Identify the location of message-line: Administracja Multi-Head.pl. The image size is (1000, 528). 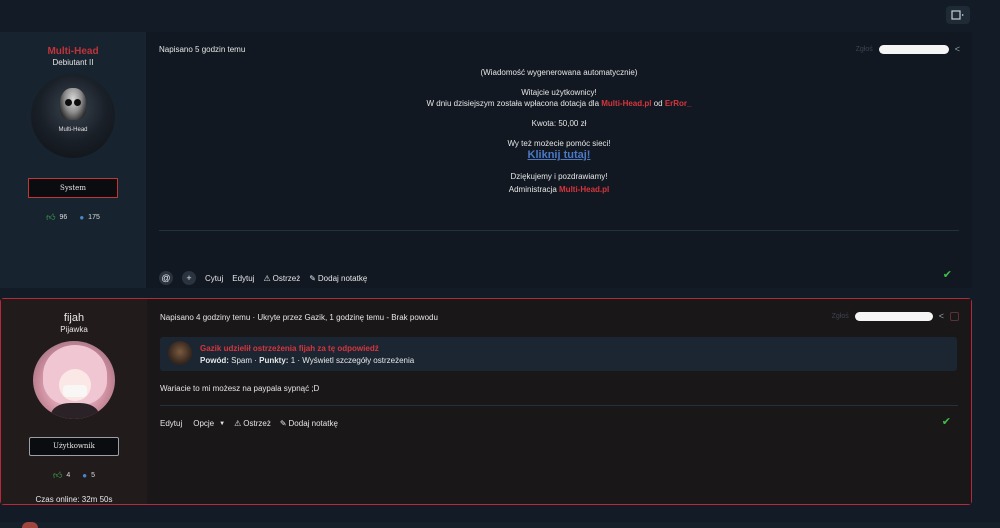
(559, 189).